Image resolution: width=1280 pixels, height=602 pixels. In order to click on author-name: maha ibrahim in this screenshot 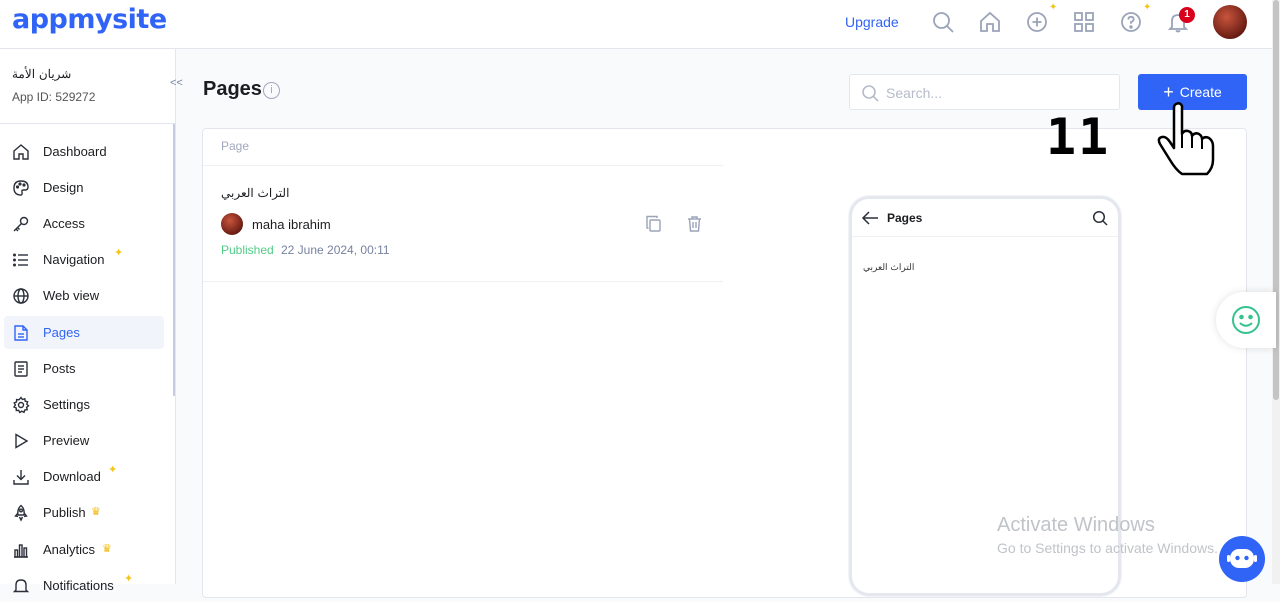, I will do `click(291, 224)`.